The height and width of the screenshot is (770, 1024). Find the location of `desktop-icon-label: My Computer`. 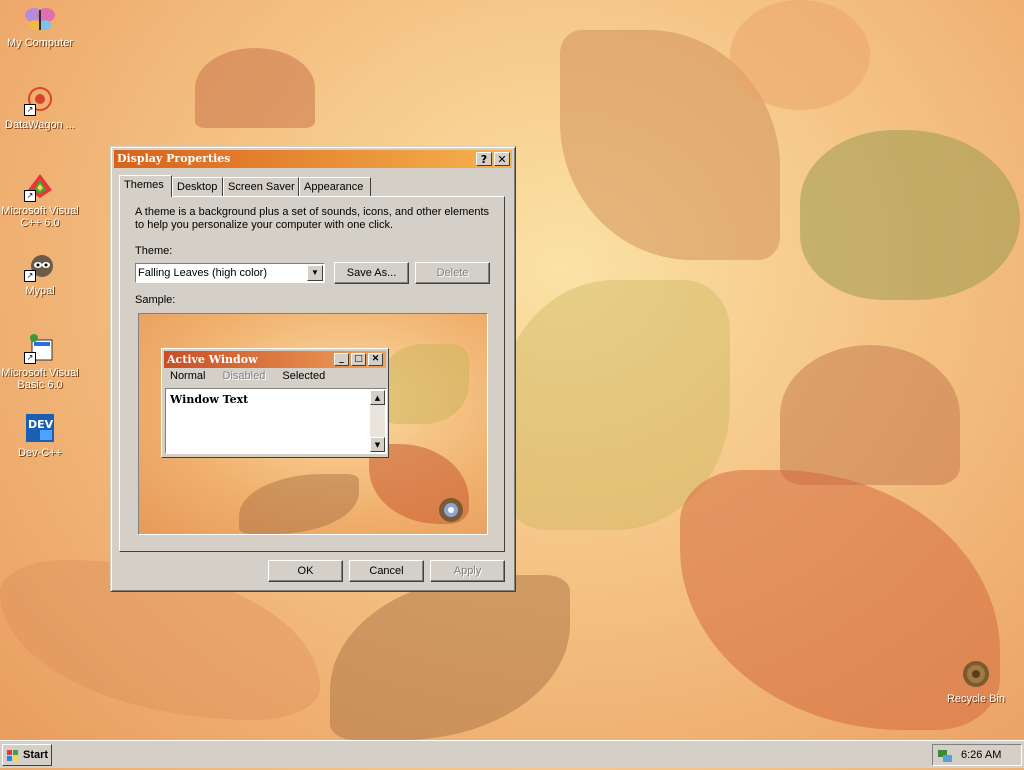

desktop-icon-label: My Computer is located at coordinates (40, 43).